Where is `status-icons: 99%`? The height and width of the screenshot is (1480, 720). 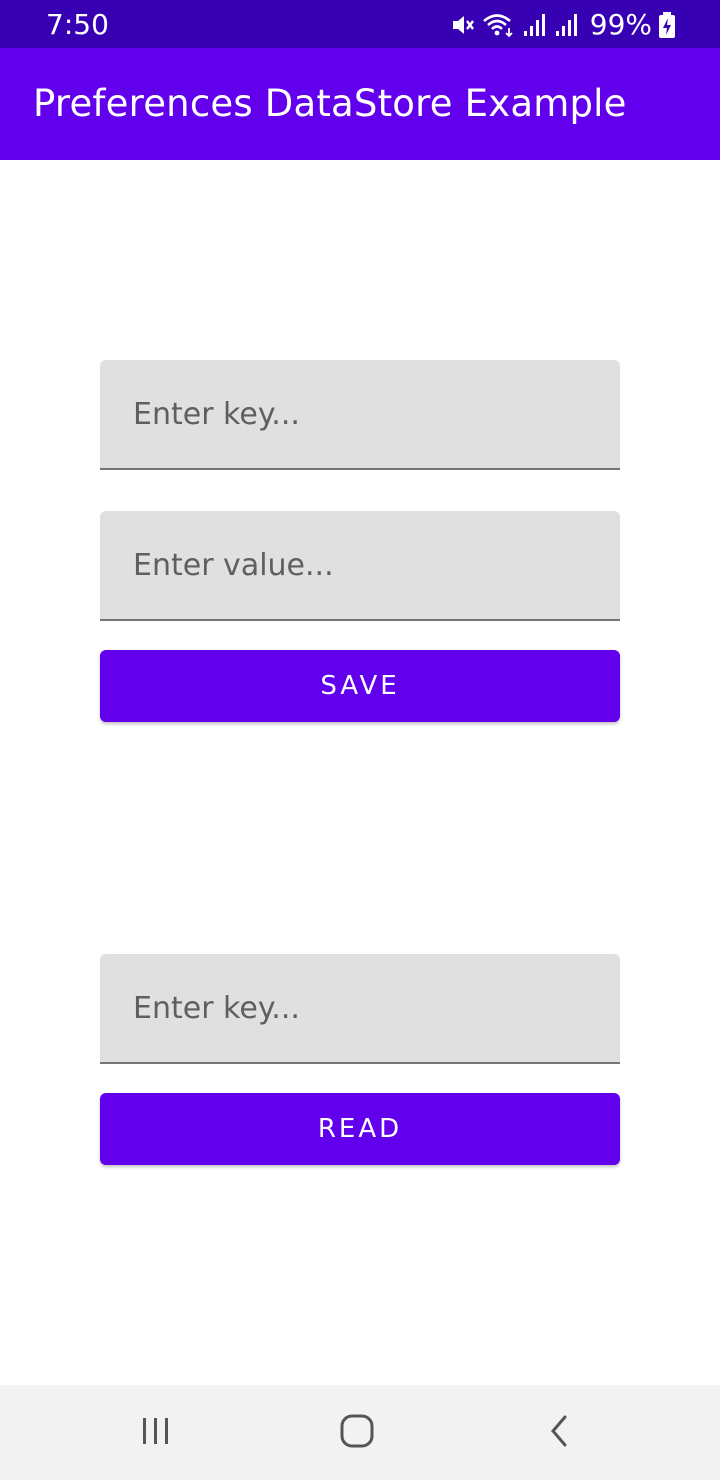
status-icons: 99% is located at coordinates (563, 25).